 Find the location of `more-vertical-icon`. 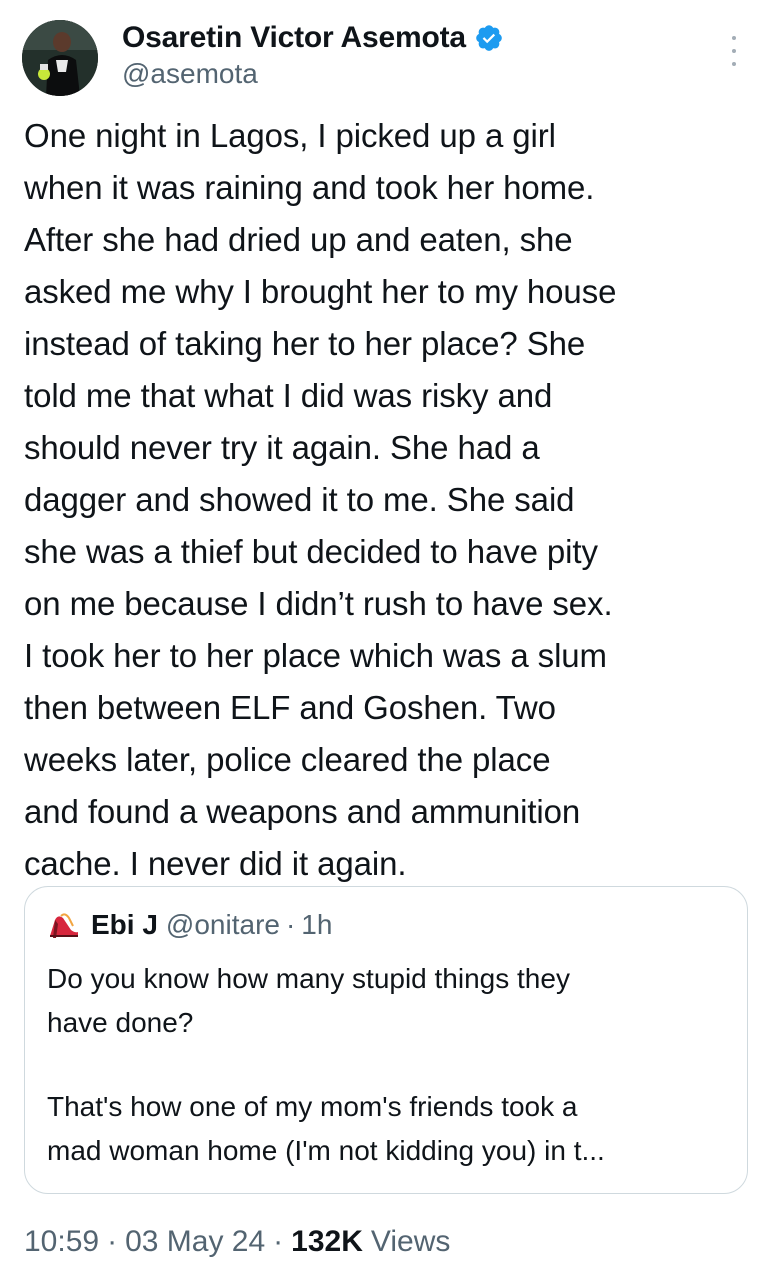

more-vertical-icon is located at coordinates (734, 51).